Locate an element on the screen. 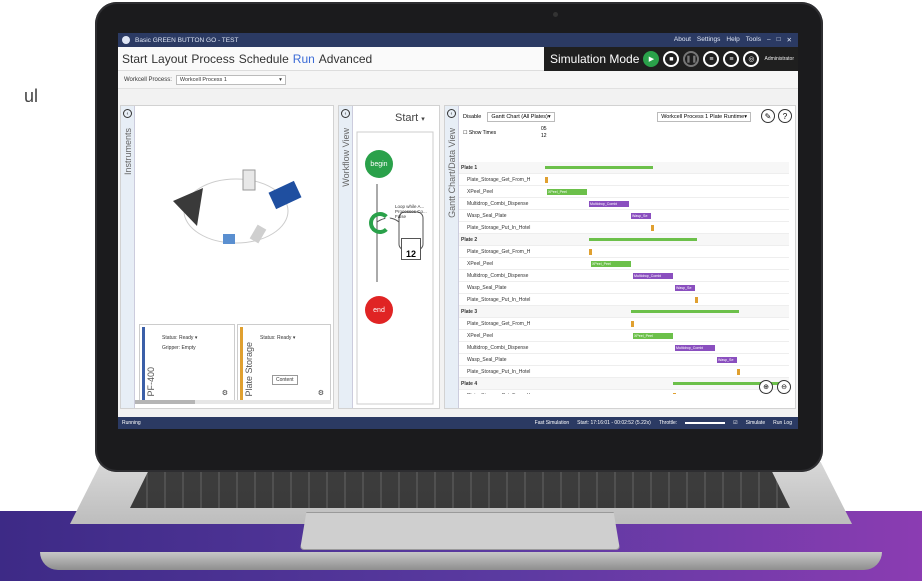  simulate-label: Simulate is located at coordinates (755, 423).